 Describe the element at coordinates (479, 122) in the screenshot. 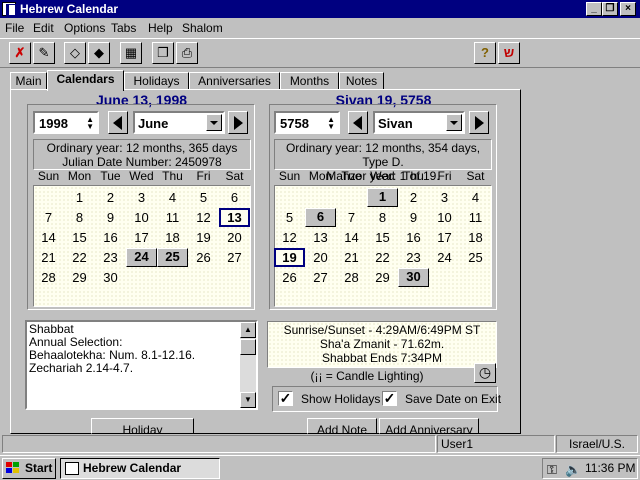

I see `hebrew-next-month-button` at that location.